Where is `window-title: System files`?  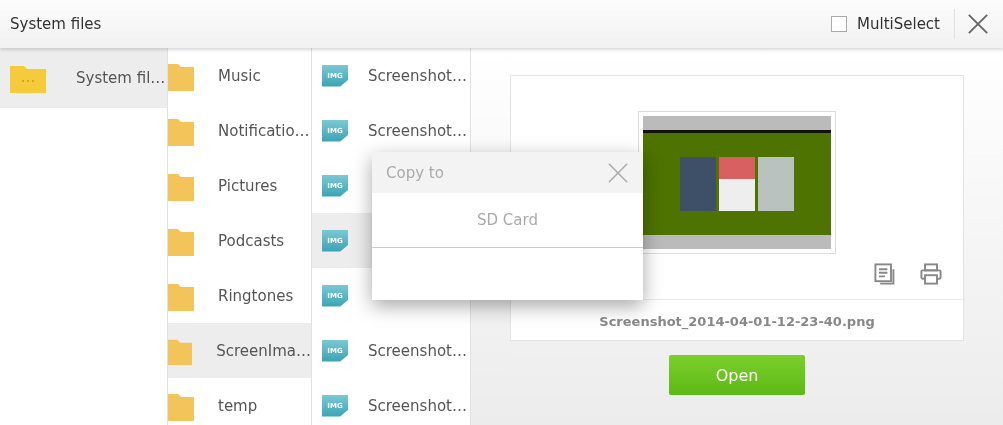 window-title: System files is located at coordinates (56, 24).